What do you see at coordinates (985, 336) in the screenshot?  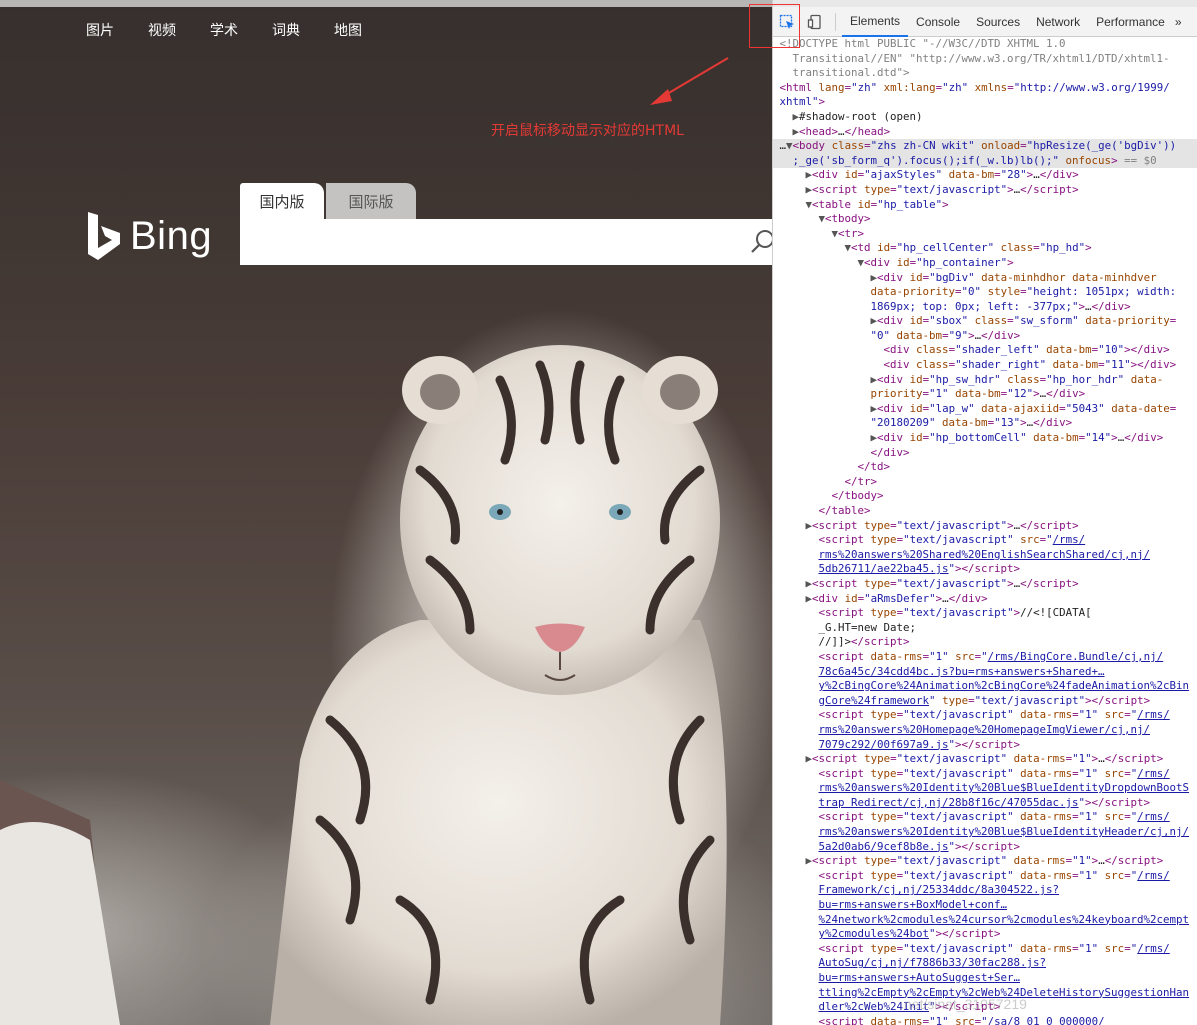 I see `dom-tree-node: "0" data-bm="9">…</div>` at bounding box center [985, 336].